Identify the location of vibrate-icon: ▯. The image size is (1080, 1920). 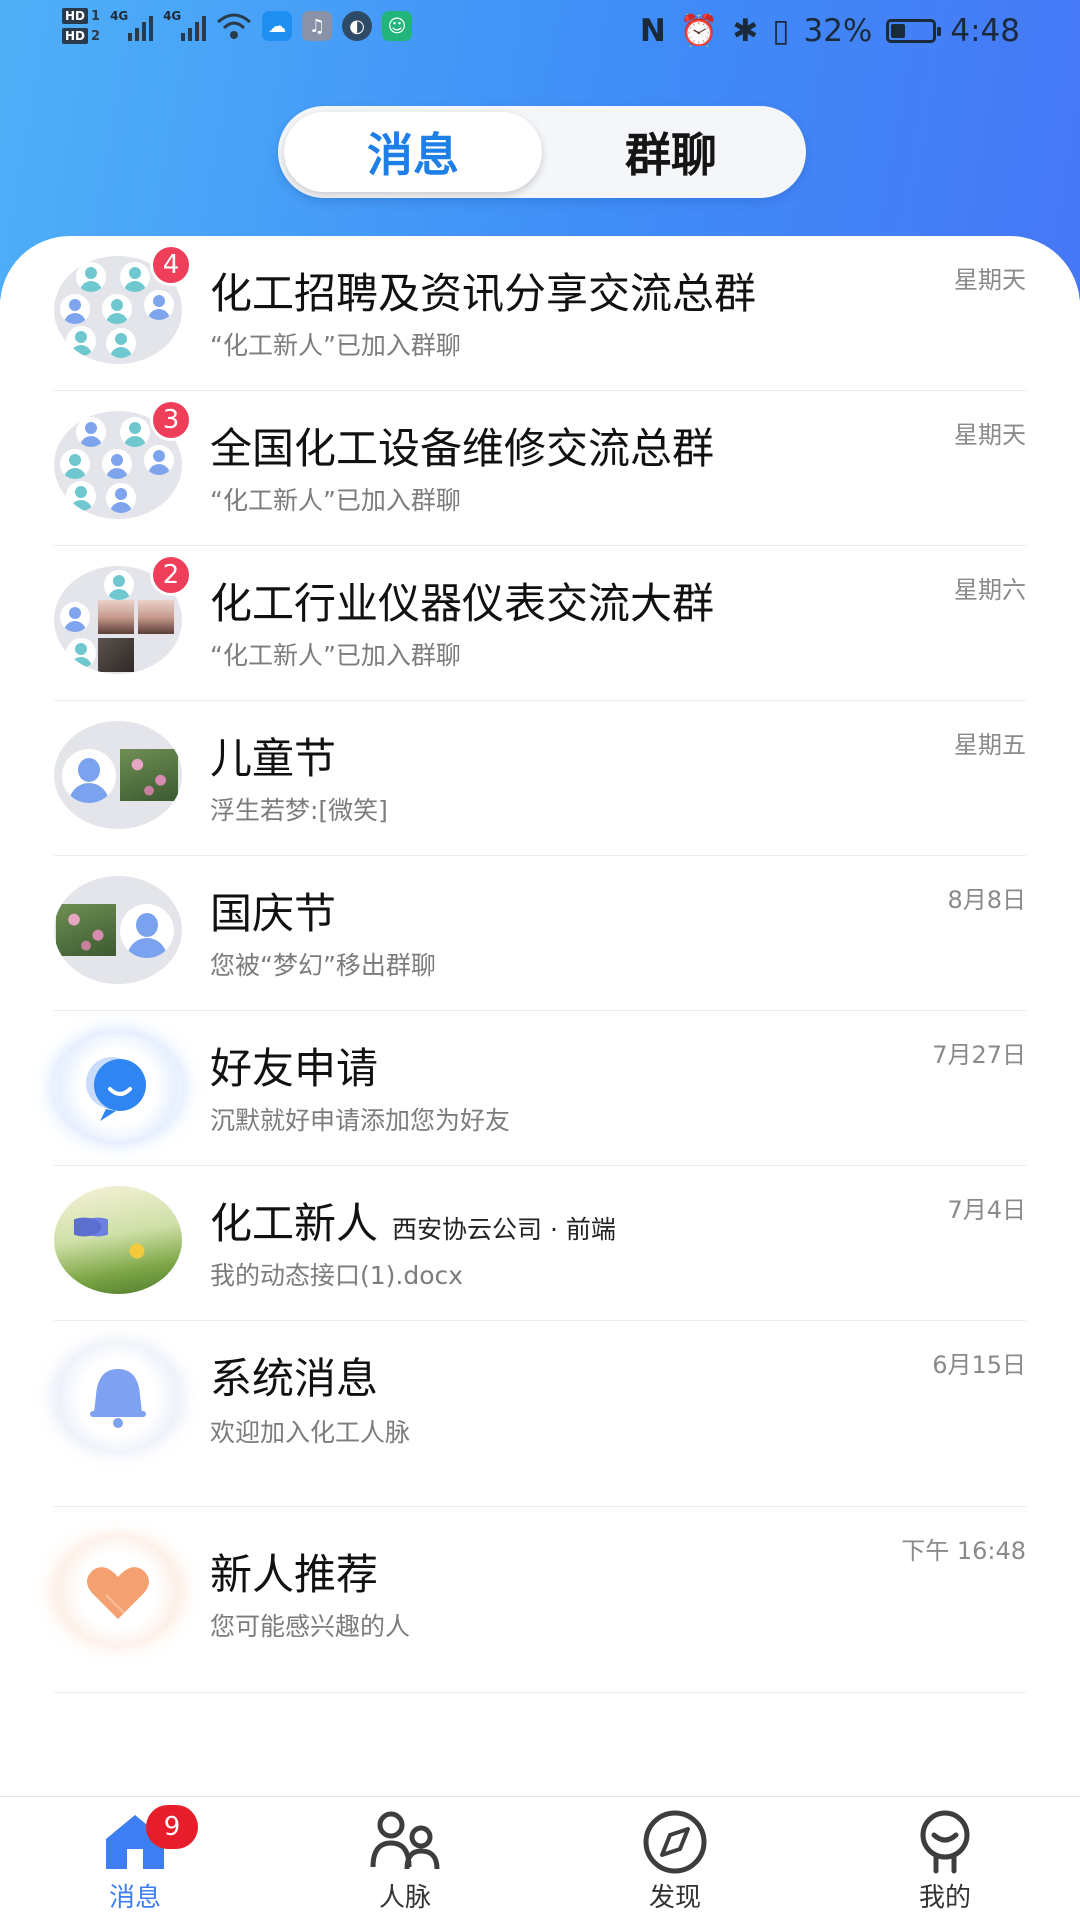
(781, 30).